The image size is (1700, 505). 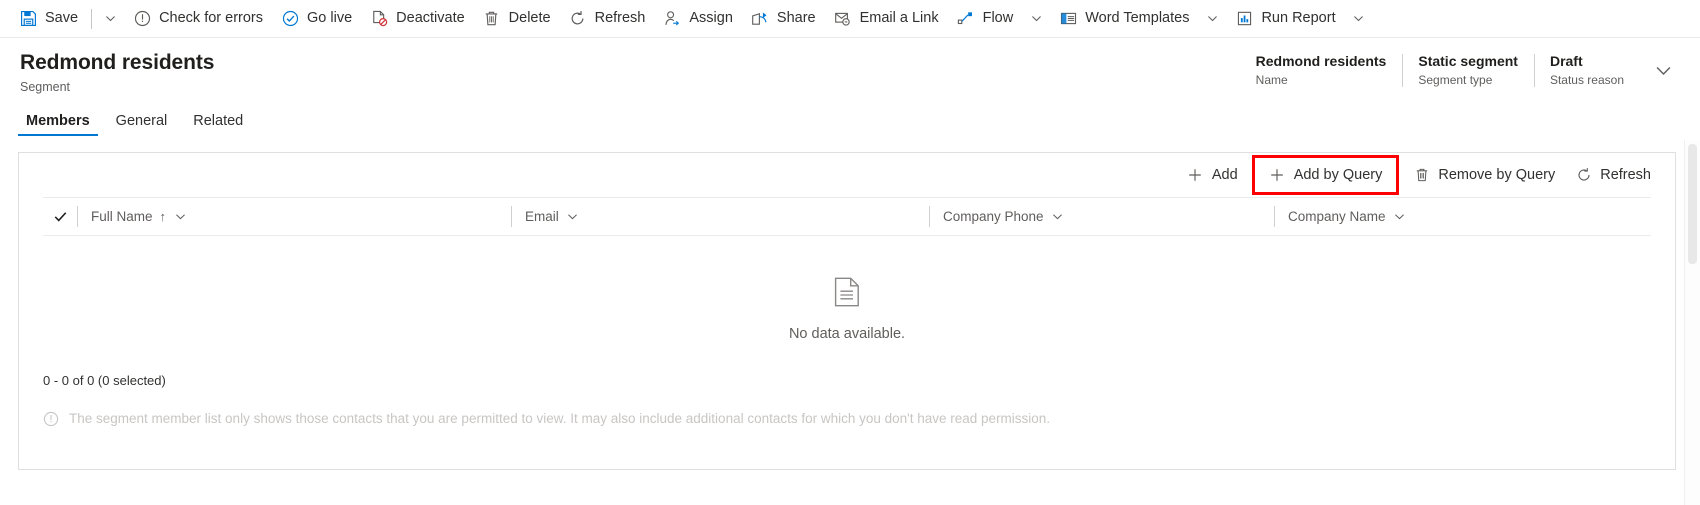 I want to click on command-go-live-label: Go live, so click(x=330, y=18).